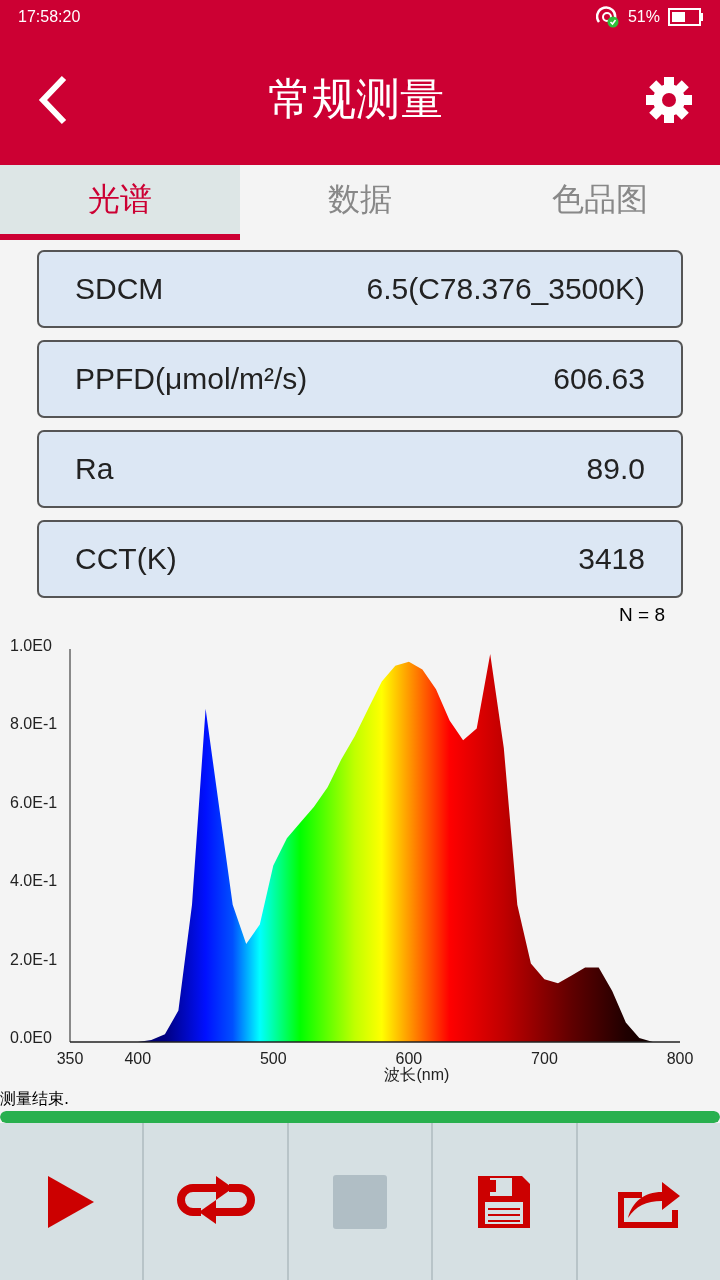  What do you see at coordinates (642, 615) in the screenshot?
I see `sample-count: N = 8` at bounding box center [642, 615].